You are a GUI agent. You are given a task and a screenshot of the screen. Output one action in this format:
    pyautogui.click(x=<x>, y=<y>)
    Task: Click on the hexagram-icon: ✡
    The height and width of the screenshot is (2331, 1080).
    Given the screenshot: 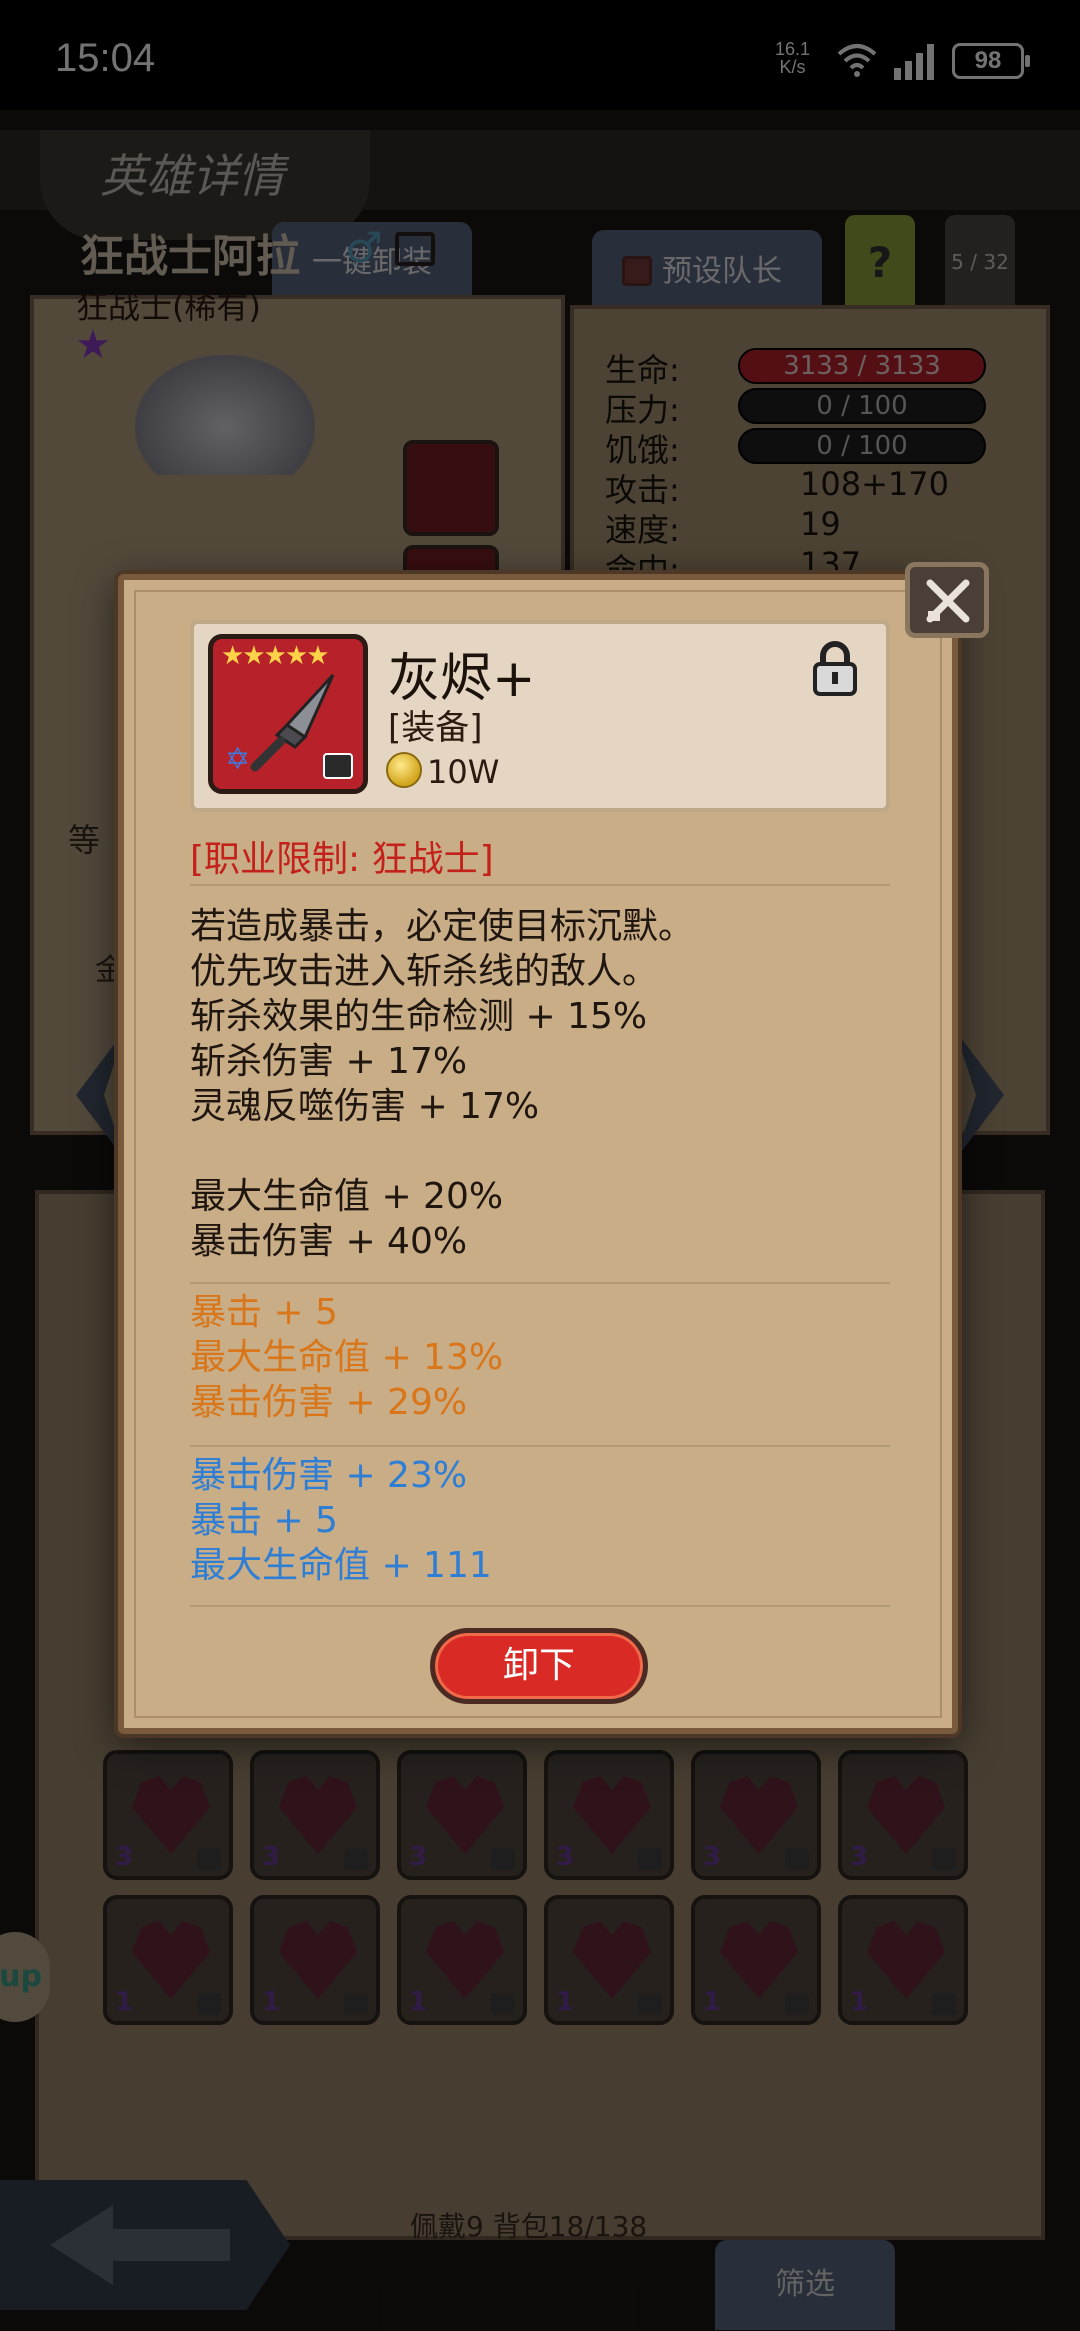 What is the action you would take?
    pyautogui.click(x=238, y=759)
    